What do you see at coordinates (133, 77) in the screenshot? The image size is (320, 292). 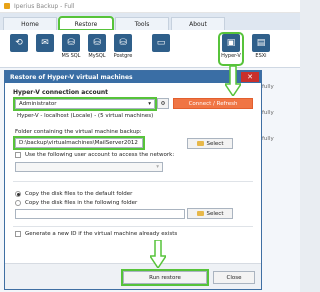 I see `dialog-title: Restore of Hyper-V virtual machines` at bounding box center [133, 77].